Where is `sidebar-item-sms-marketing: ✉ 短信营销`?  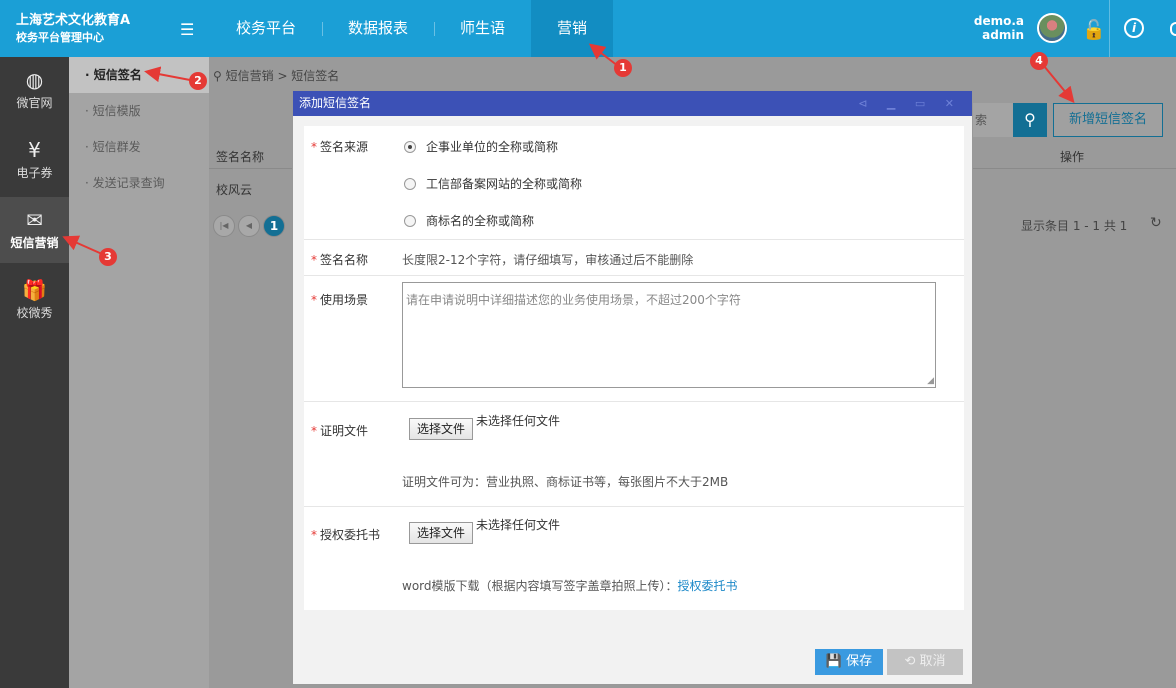 sidebar-item-sms-marketing: ✉ 短信营销 is located at coordinates (34, 230).